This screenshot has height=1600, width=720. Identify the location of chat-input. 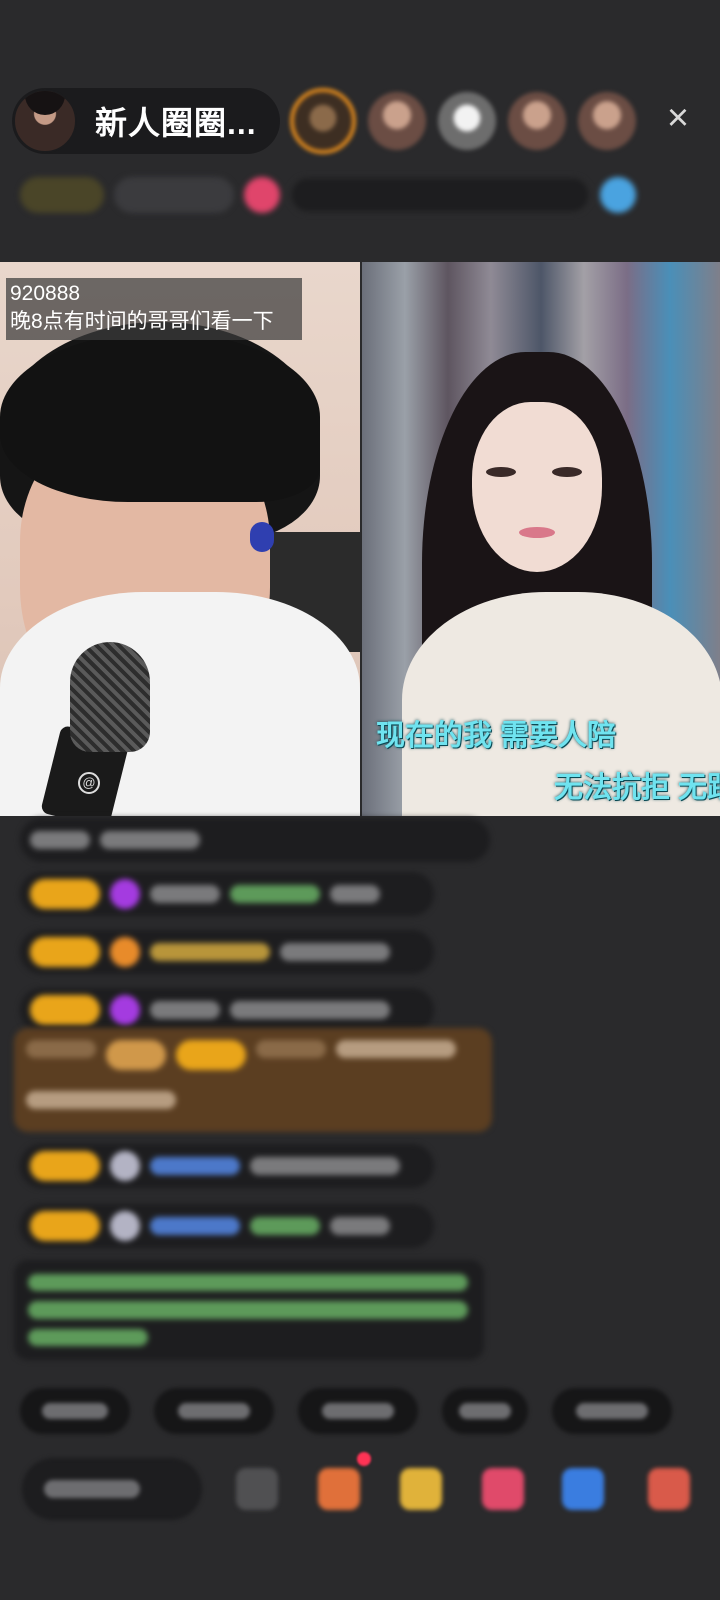
(112, 1489).